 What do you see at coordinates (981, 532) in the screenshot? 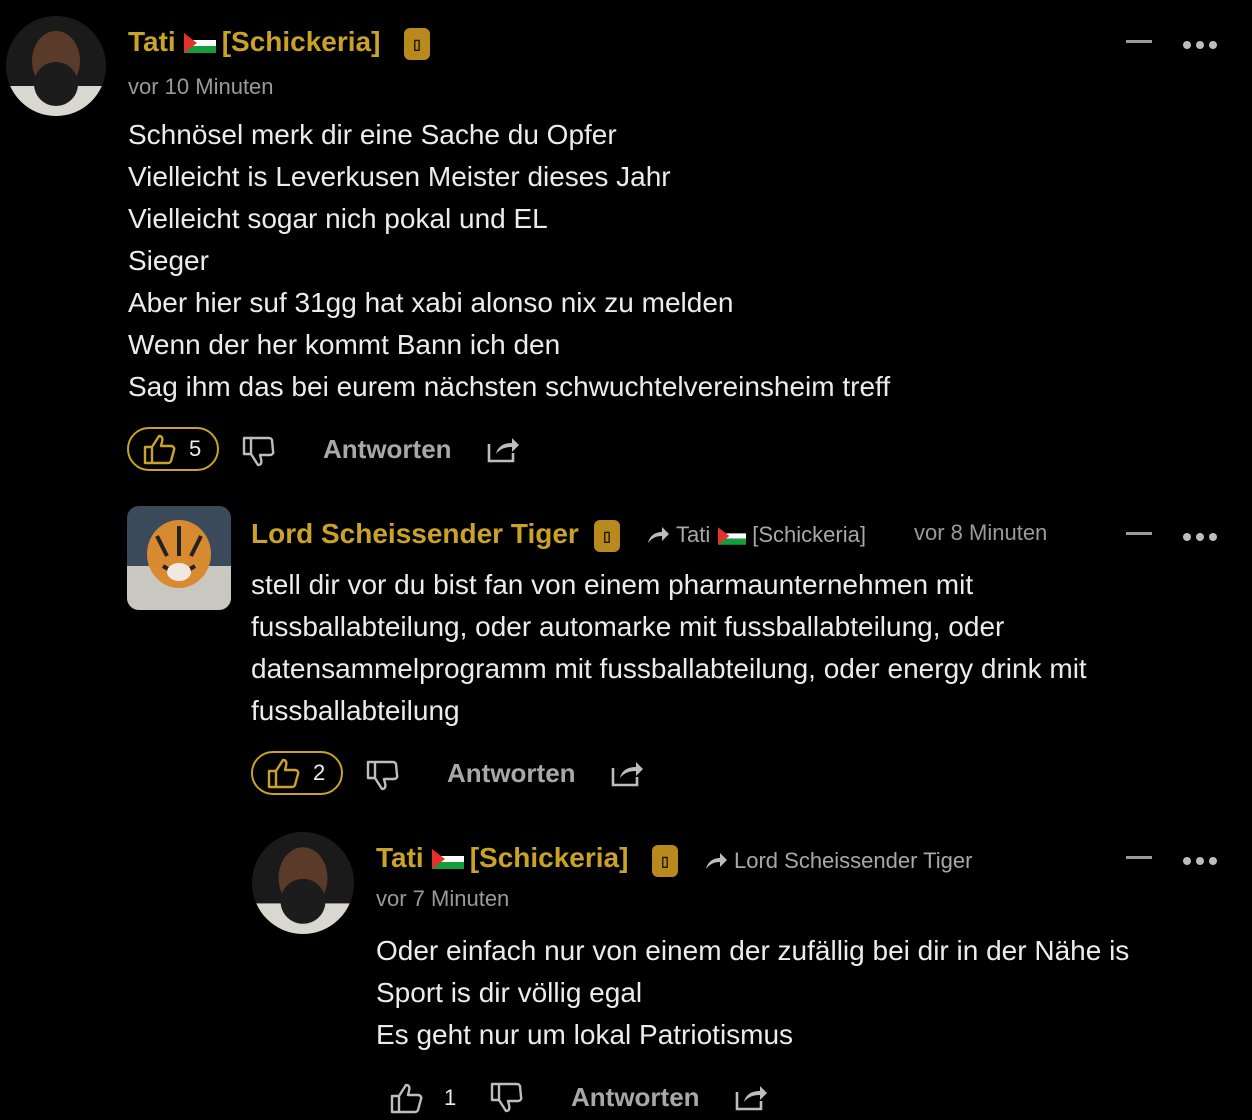
I see `timestamp: vor 8 Minuten` at bounding box center [981, 532].